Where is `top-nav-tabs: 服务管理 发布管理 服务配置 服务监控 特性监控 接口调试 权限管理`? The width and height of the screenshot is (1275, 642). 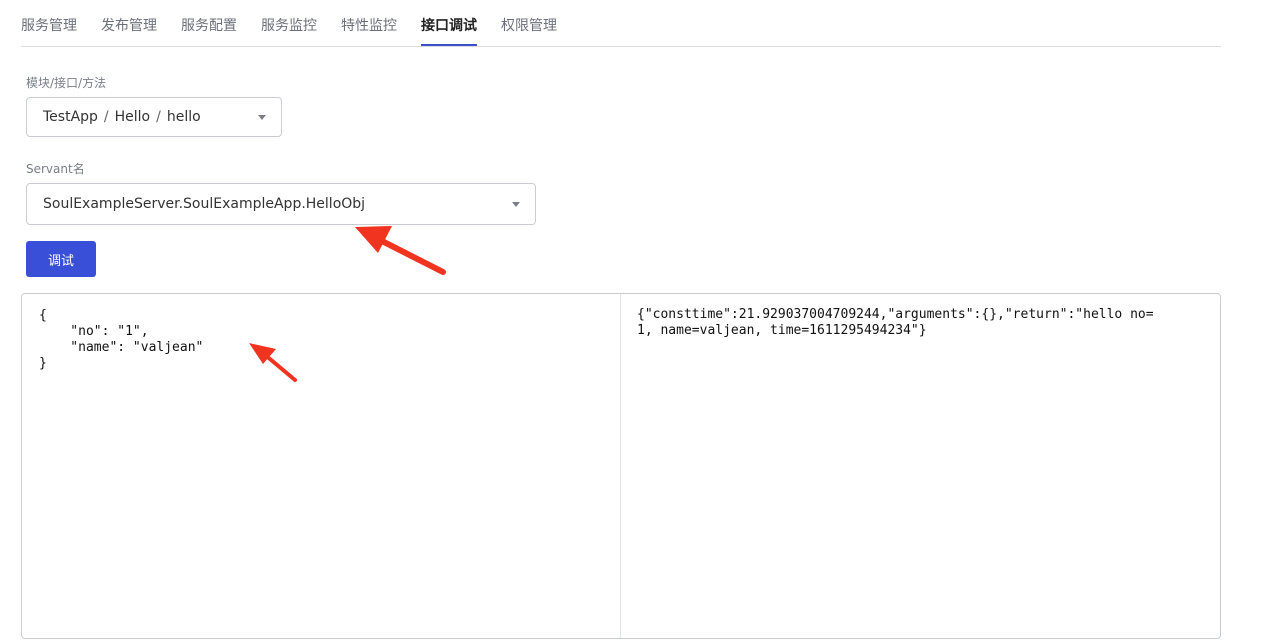
top-nav-tabs: 服务管理 发布管理 服务配置 服务监控 特性监控 接口调试 权限管理 is located at coordinates (621, 23).